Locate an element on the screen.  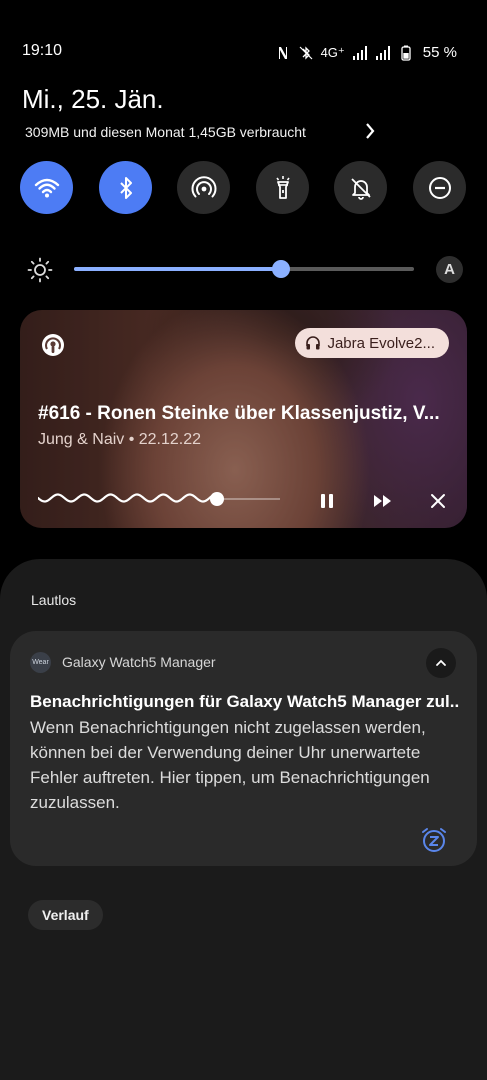
podcast-app-icon is located at coordinates (53, 345).